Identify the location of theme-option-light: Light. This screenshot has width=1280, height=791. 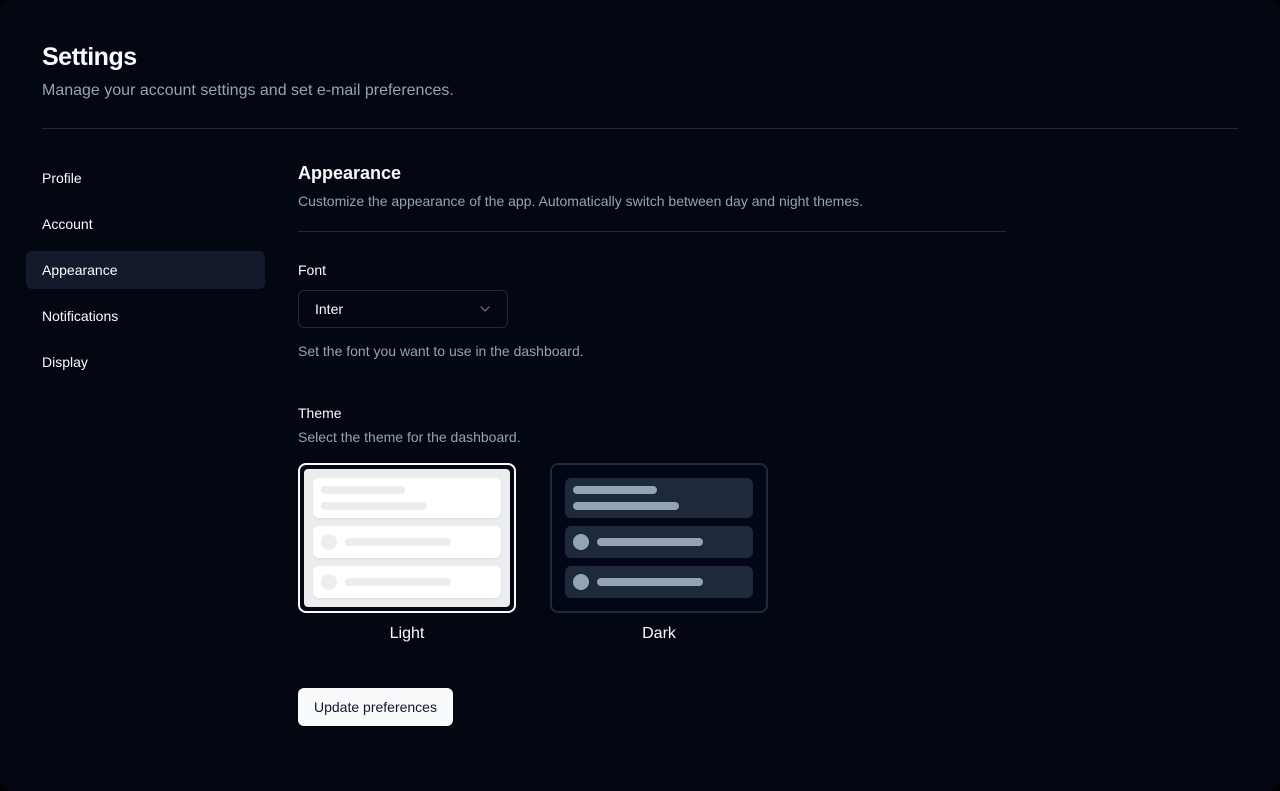
(407, 553).